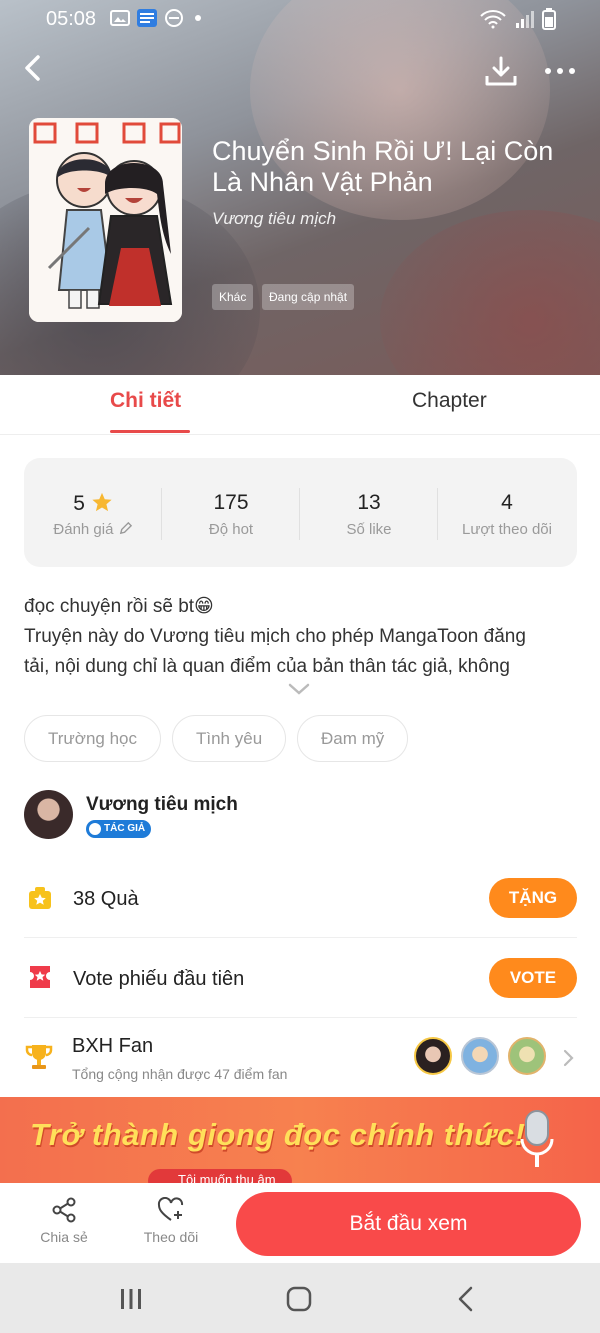 This screenshot has width=600, height=1333. What do you see at coordinates (408, 1224) in the screenshot?
I see `start-reading-button: Bắt đầu xem` at bounding box center [408, 1224].